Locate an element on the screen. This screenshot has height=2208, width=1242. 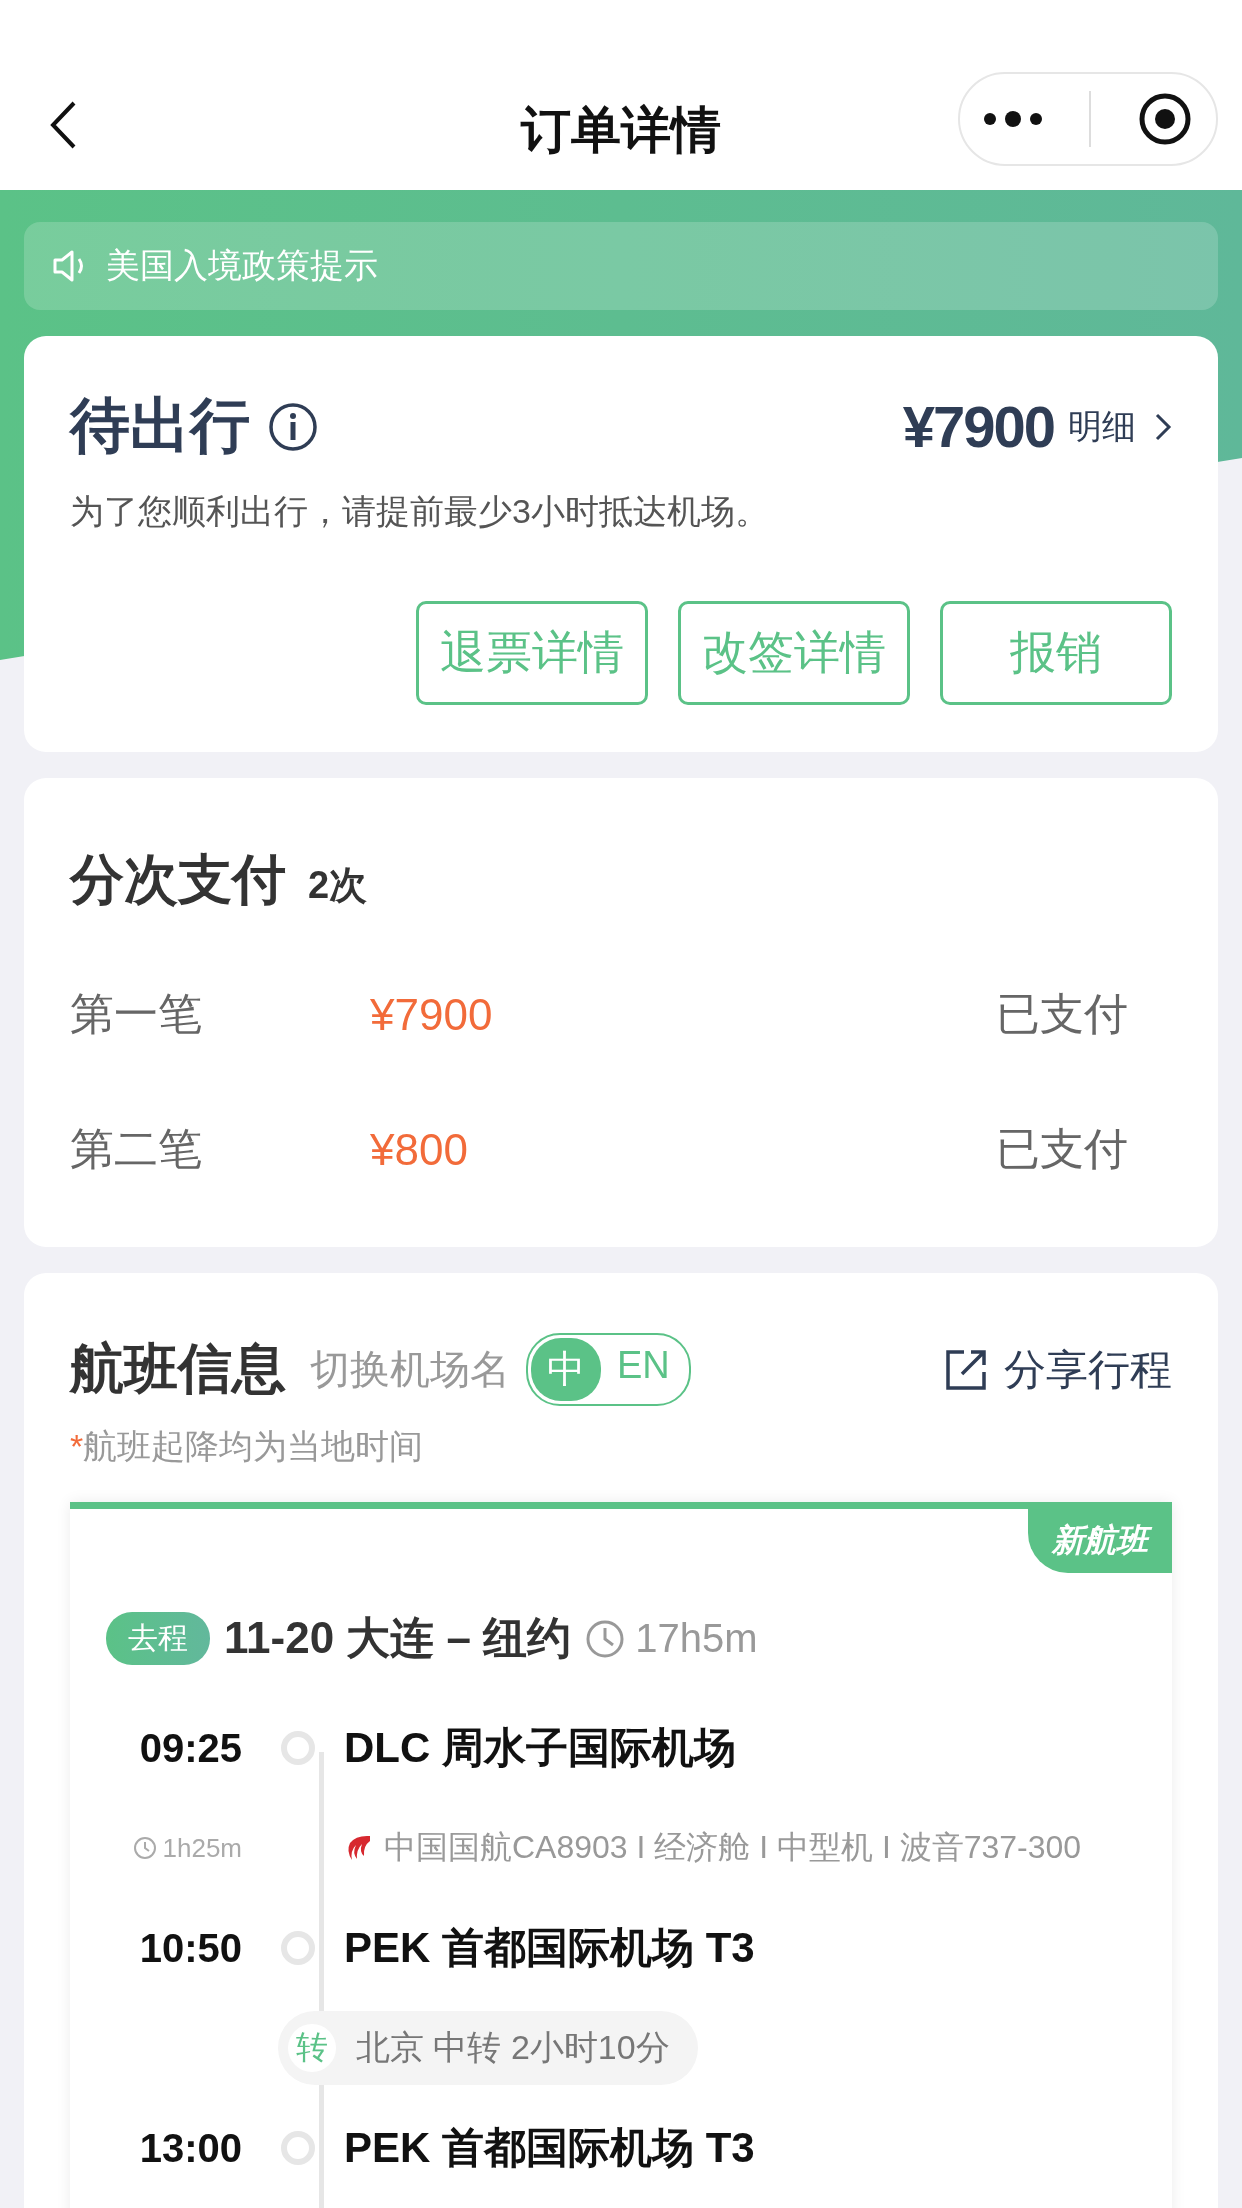
departure-time: 09:25 is located at coordinates (190, 1748).